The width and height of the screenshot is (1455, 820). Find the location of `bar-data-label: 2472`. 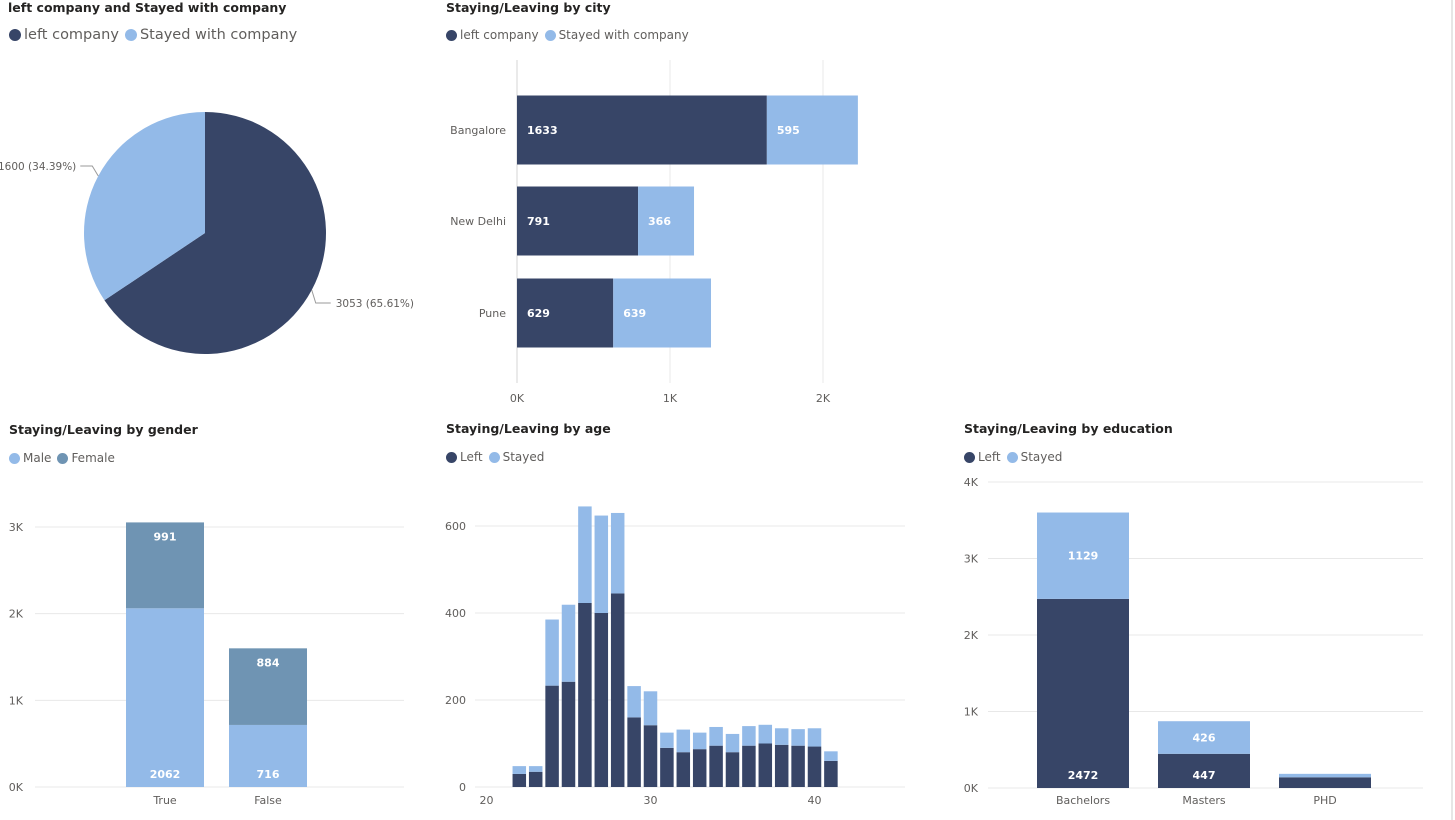

bar-data-label: 2472 is located at coordinates (1083, 775).